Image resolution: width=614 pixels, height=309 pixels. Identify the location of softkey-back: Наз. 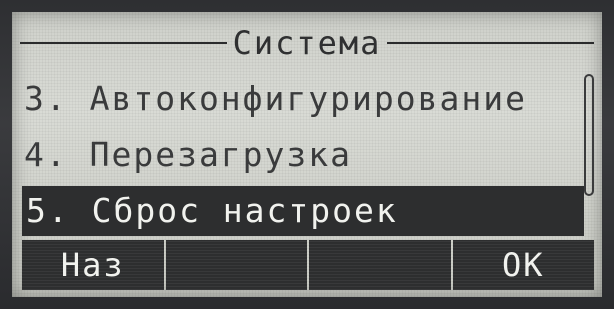
(93, 265).